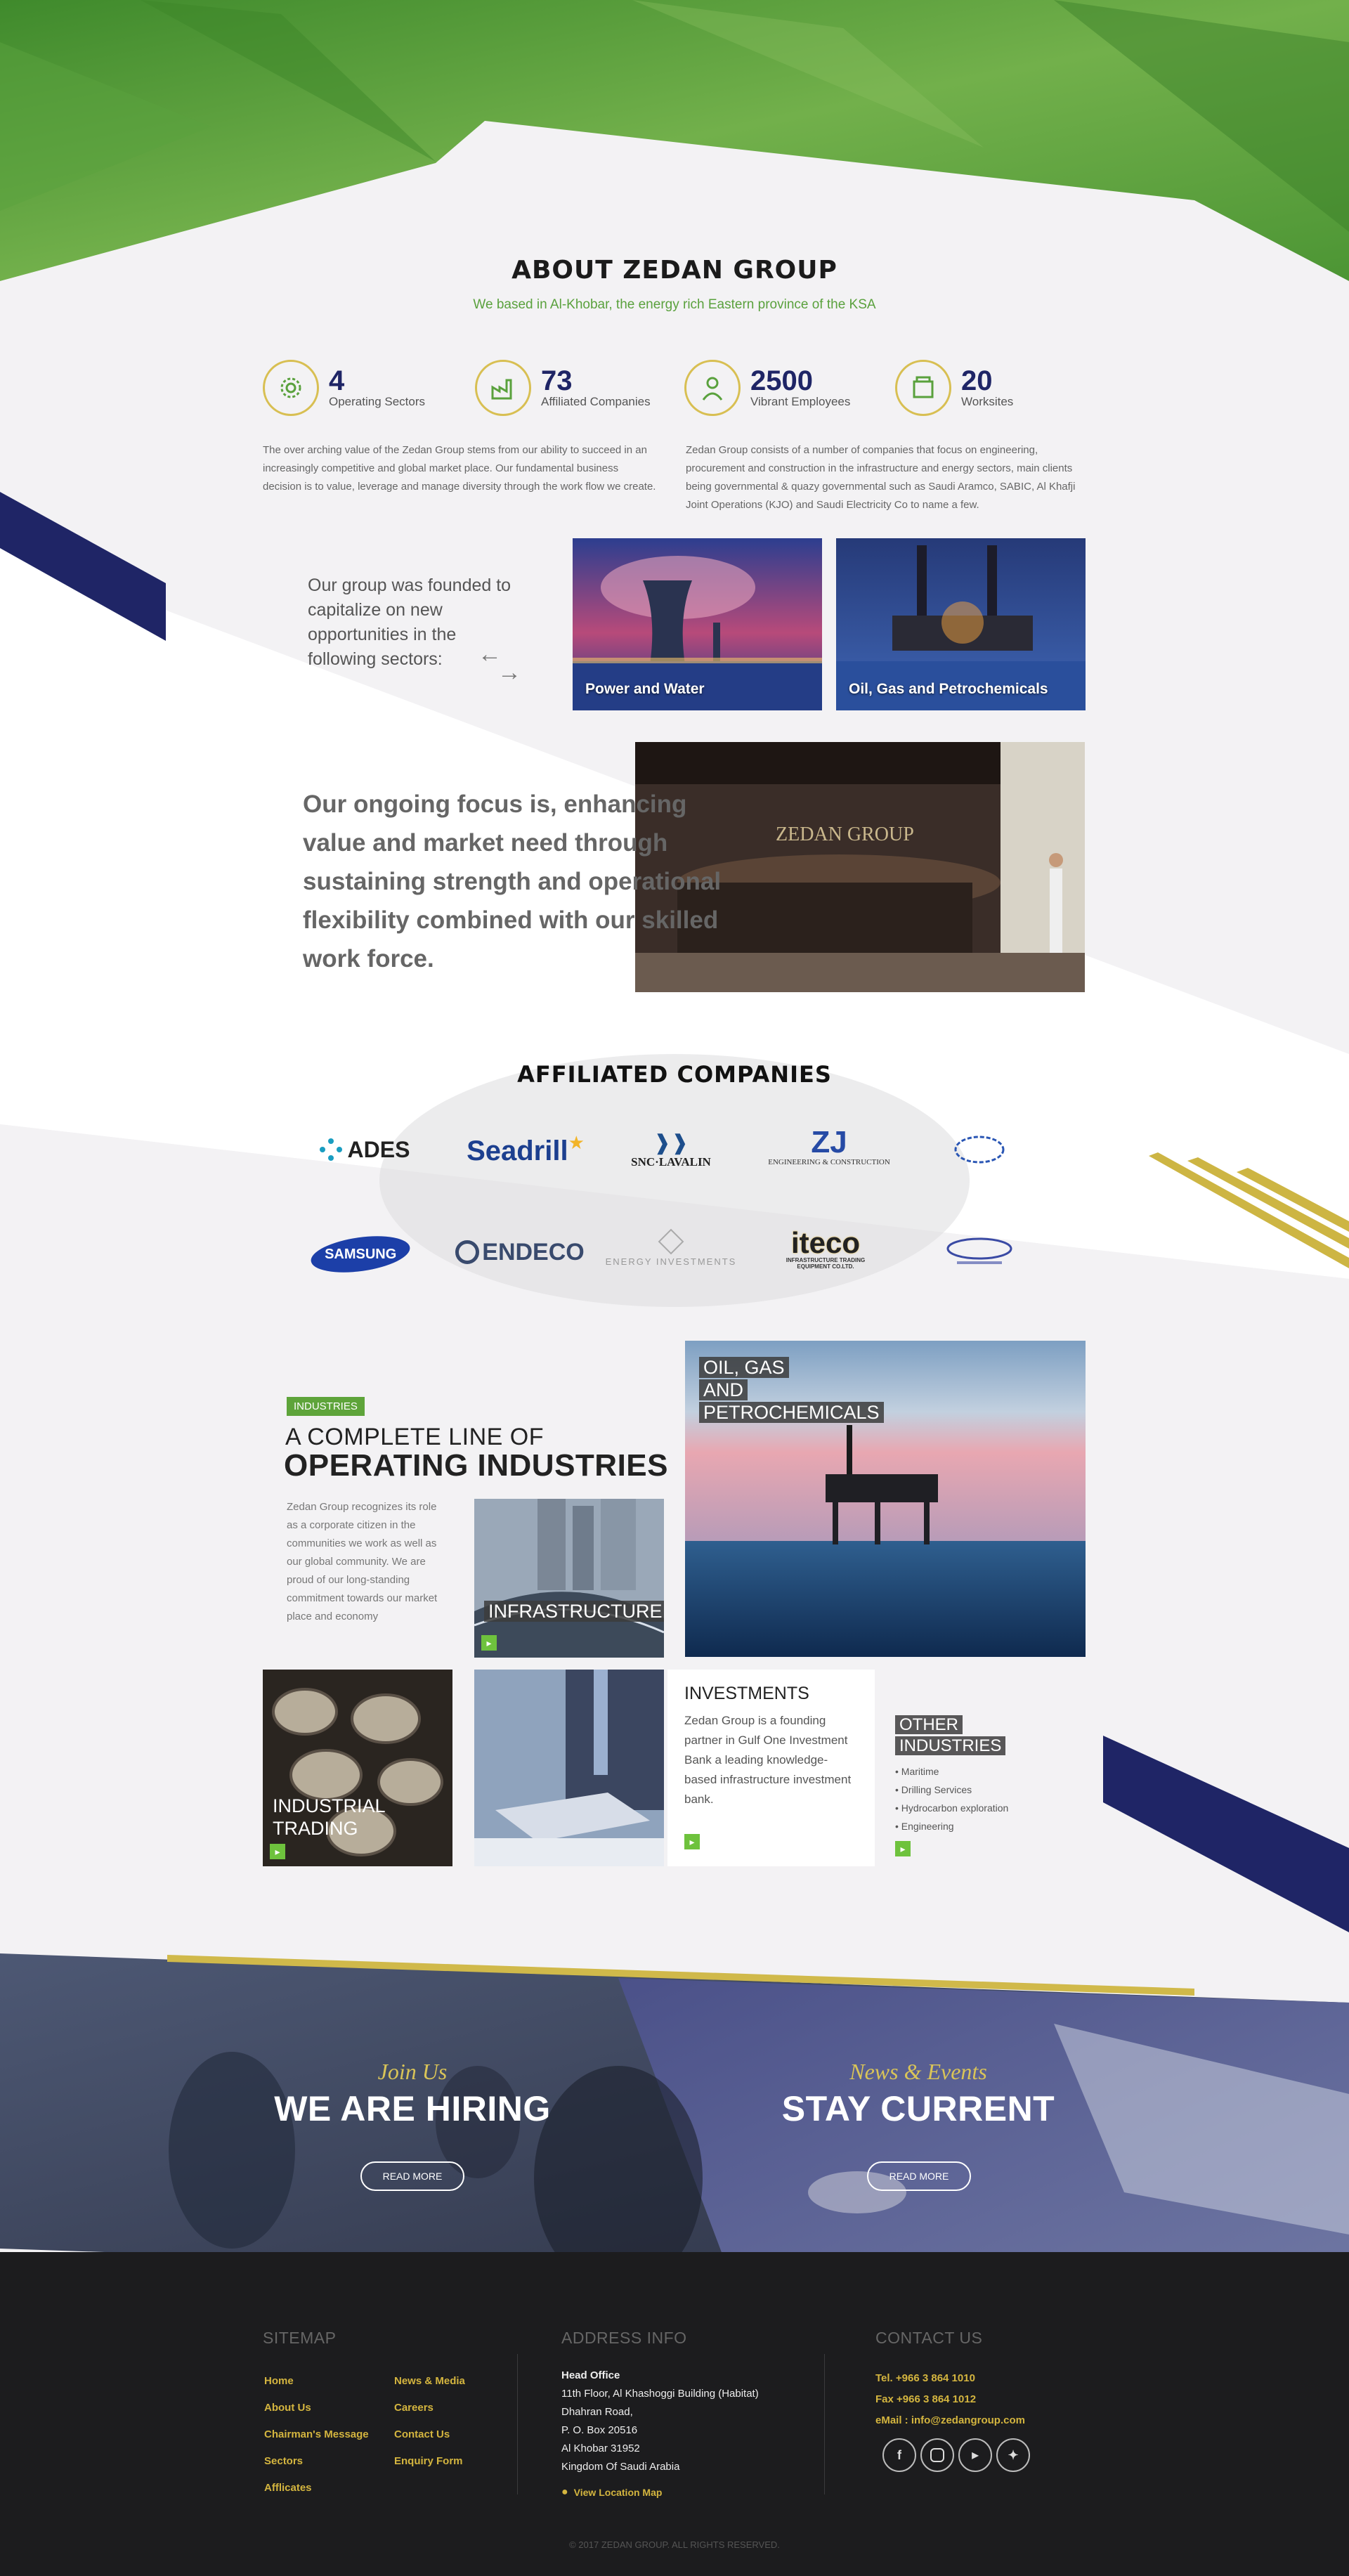  I want to click on address-head: Head Office, so click(591, 2375).